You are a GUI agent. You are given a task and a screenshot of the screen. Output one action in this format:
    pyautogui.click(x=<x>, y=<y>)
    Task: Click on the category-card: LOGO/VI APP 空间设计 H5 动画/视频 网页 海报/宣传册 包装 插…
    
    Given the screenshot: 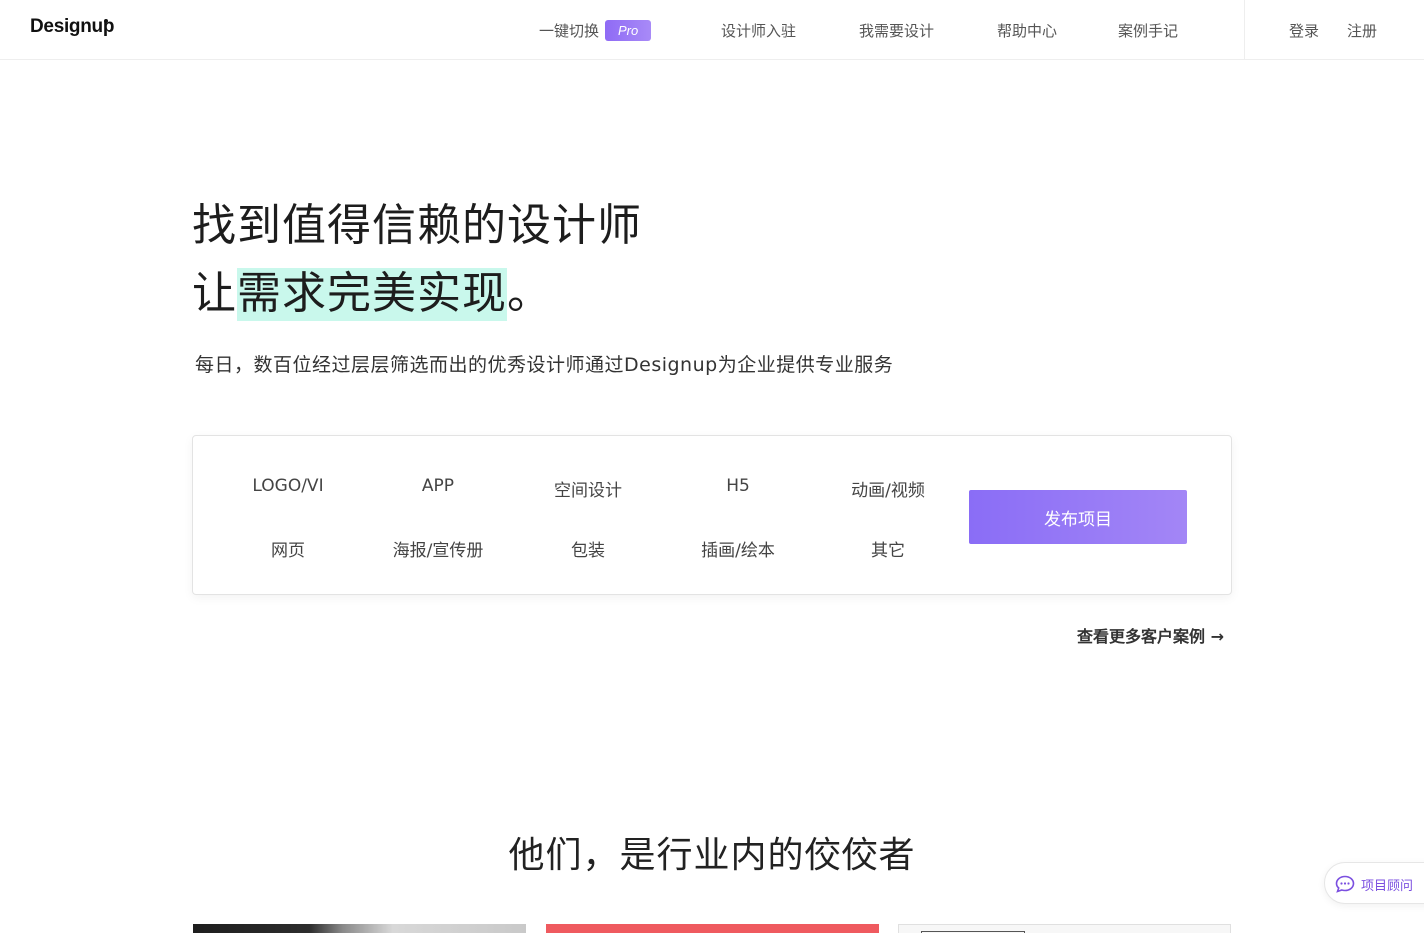 What is the action you would take?
    pyautogui.click(x=712, y=515)
    